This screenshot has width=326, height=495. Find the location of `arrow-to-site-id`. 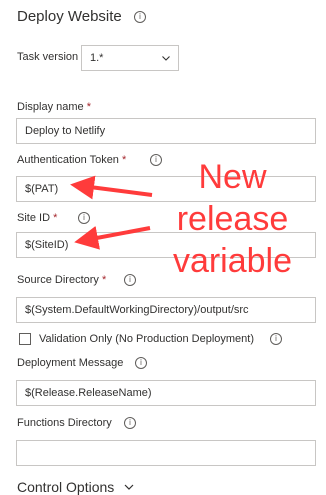

arrow-to-site-id is located at coordinates (112, 237).